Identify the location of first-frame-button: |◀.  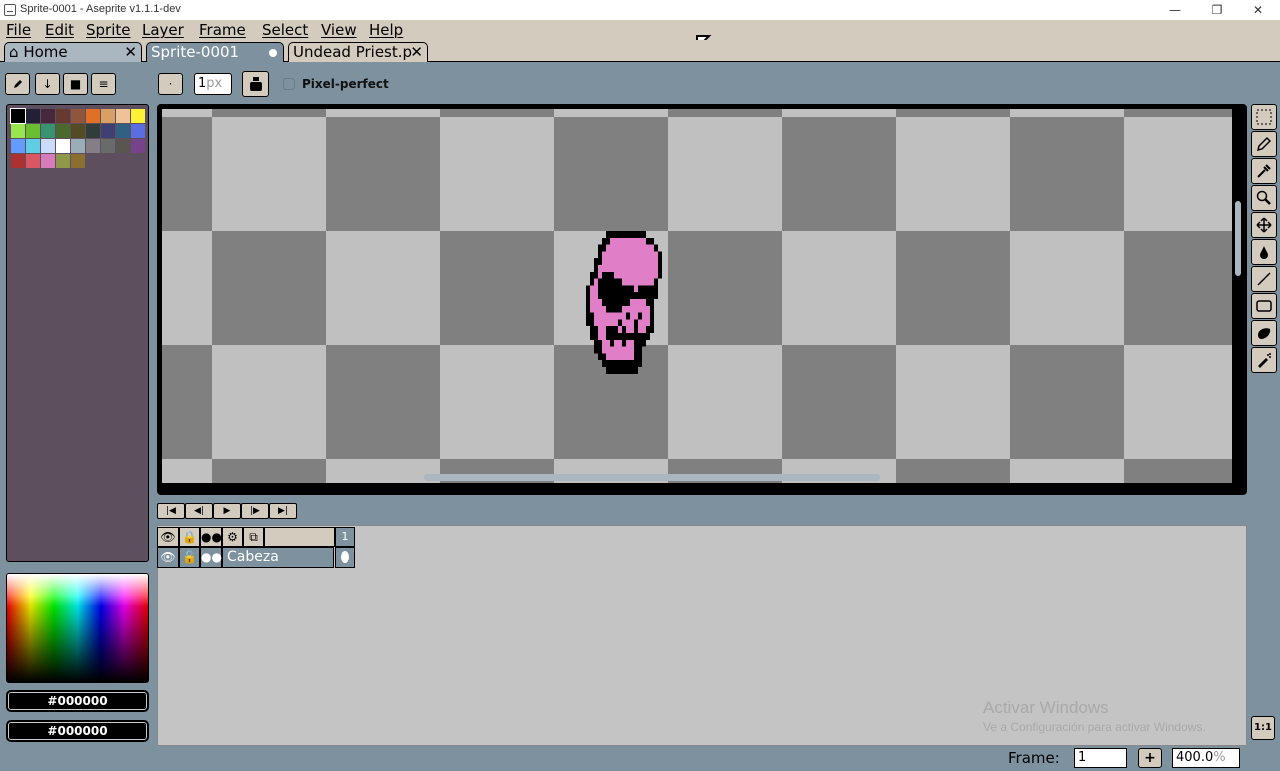
(171, 511).